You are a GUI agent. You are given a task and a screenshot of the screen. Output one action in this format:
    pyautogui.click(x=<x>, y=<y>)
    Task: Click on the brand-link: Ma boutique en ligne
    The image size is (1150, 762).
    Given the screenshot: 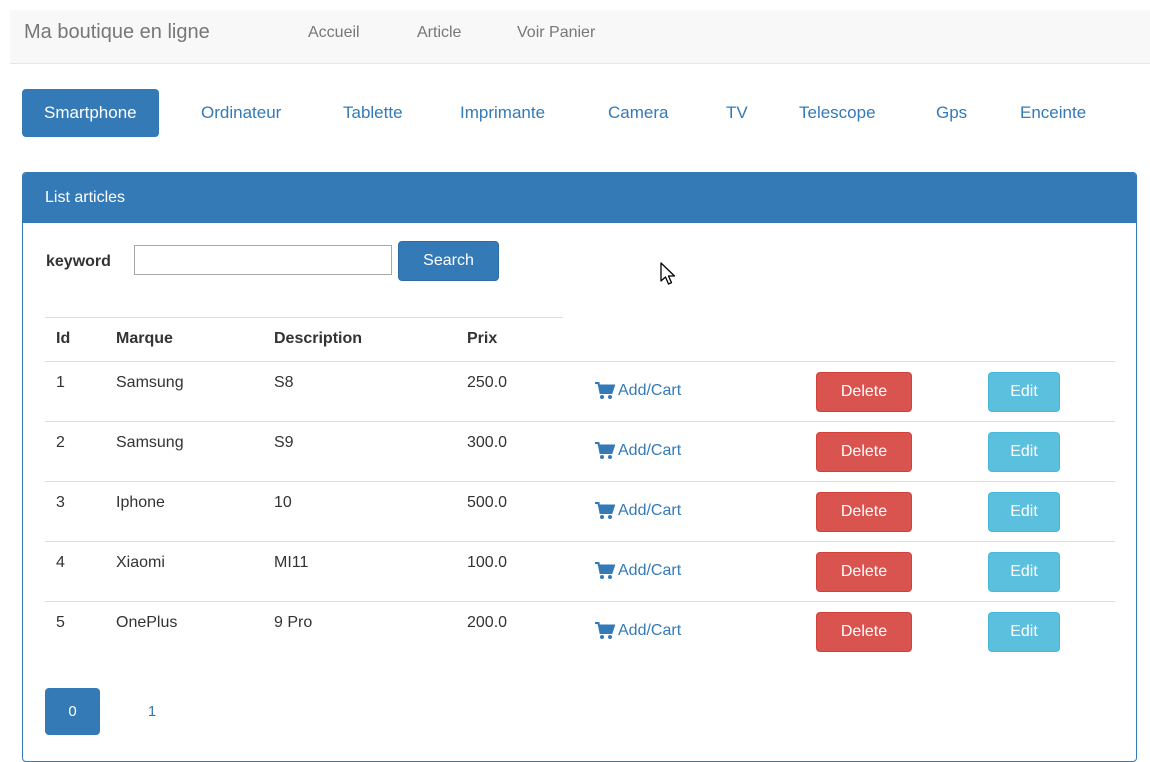 What is the action you would take?
    pyautogui.click(x=117, y=32)
    